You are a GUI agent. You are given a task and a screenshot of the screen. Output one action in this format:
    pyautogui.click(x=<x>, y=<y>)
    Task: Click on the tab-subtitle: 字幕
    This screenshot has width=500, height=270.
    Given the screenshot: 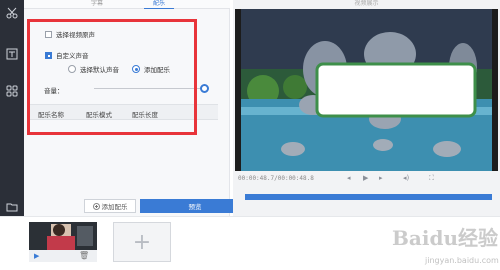 What is the action you would take?
    pyautogui.click(x=97, y=4)
    